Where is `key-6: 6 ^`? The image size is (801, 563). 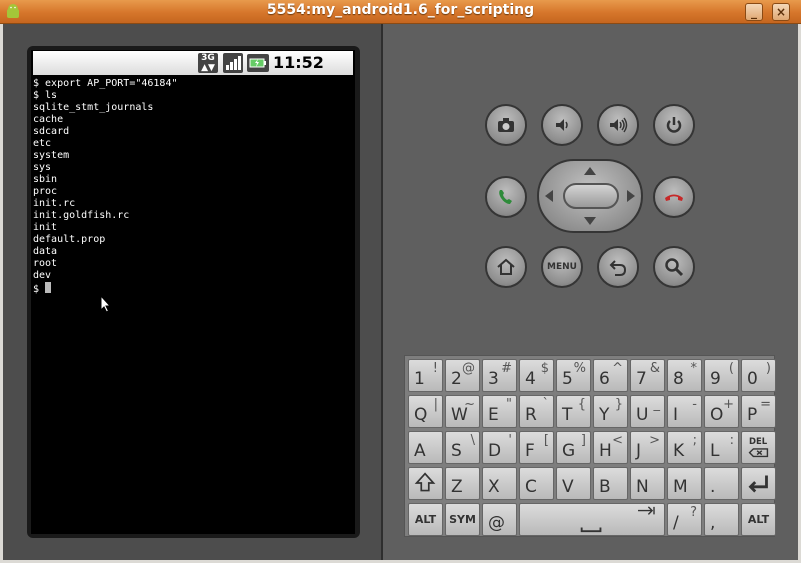 key-6: 6 ^ is located at coordinates (610, 375).